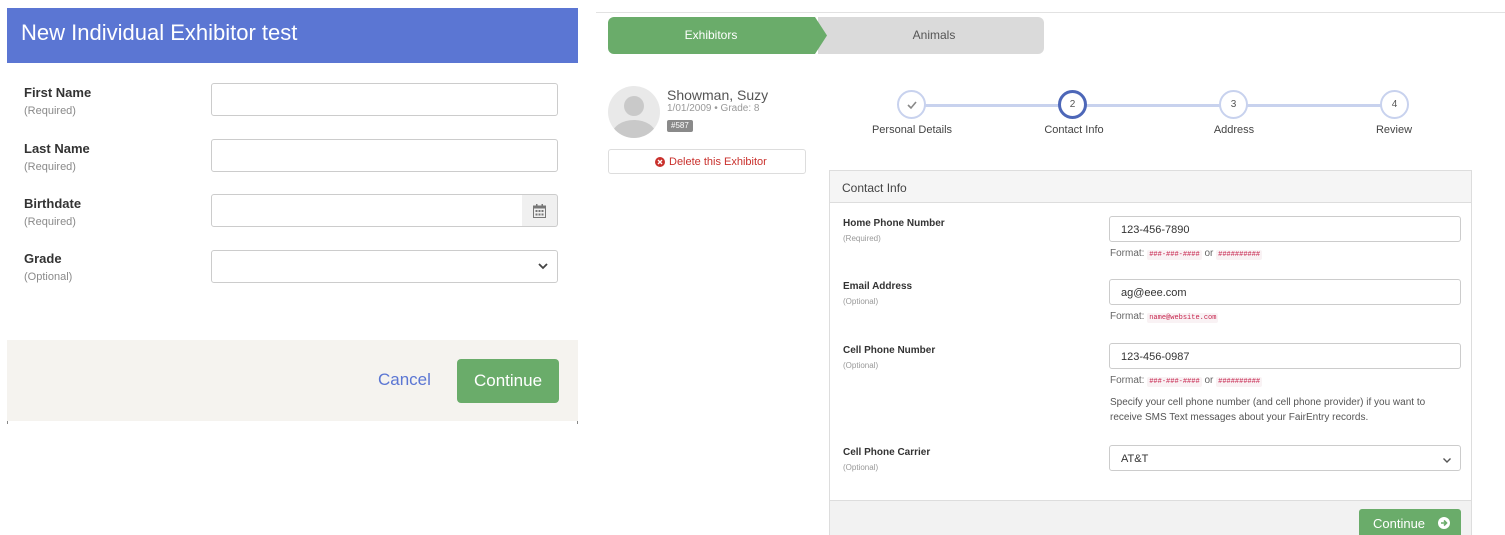 The image size is (1505, 535). What do you see at coordinates (1285, 356) in the screenshot?
I see `cell-phone-input: 123-456-0987` at bounding box center [1285, 356].